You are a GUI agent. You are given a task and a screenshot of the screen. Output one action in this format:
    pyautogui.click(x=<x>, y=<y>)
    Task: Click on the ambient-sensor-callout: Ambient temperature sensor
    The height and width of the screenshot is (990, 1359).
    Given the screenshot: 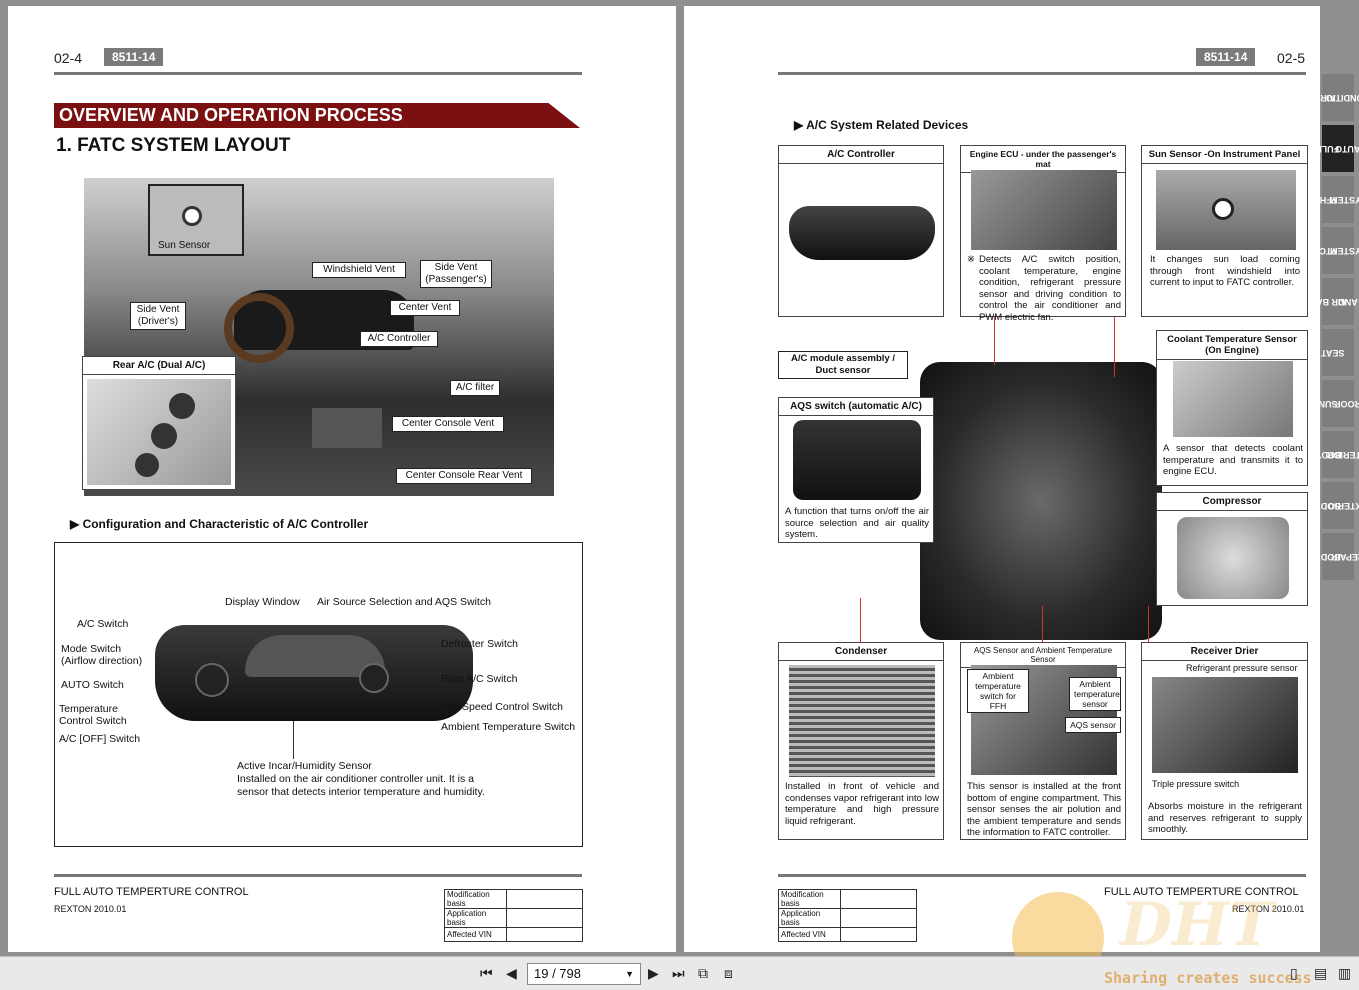 What is the action you would take?
    pyautogui.click(x=1095, y=694)
    